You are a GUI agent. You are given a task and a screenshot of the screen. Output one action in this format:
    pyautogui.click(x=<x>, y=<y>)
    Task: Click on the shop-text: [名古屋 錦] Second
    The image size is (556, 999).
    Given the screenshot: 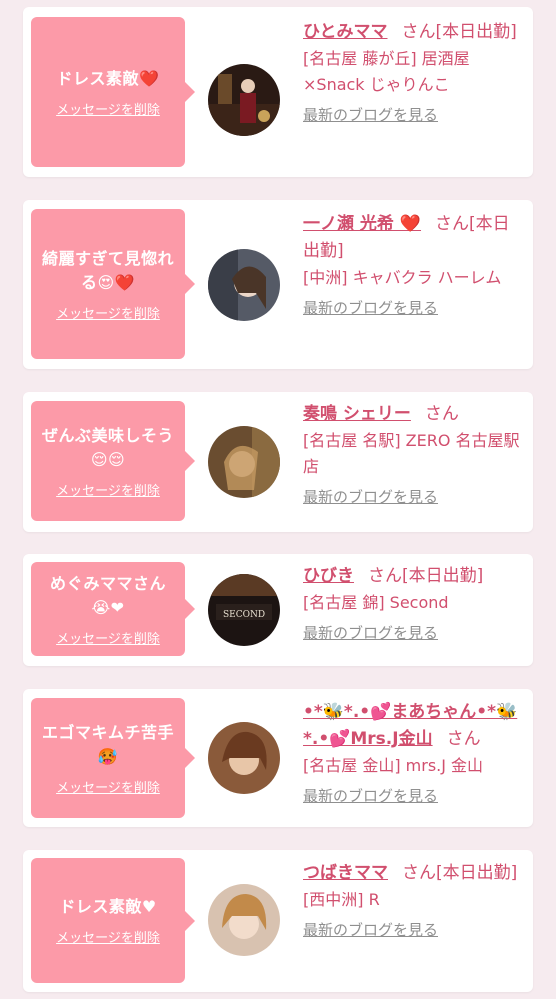 What is the action you would take?
    pyautogui.click(x=376, y=602)
    